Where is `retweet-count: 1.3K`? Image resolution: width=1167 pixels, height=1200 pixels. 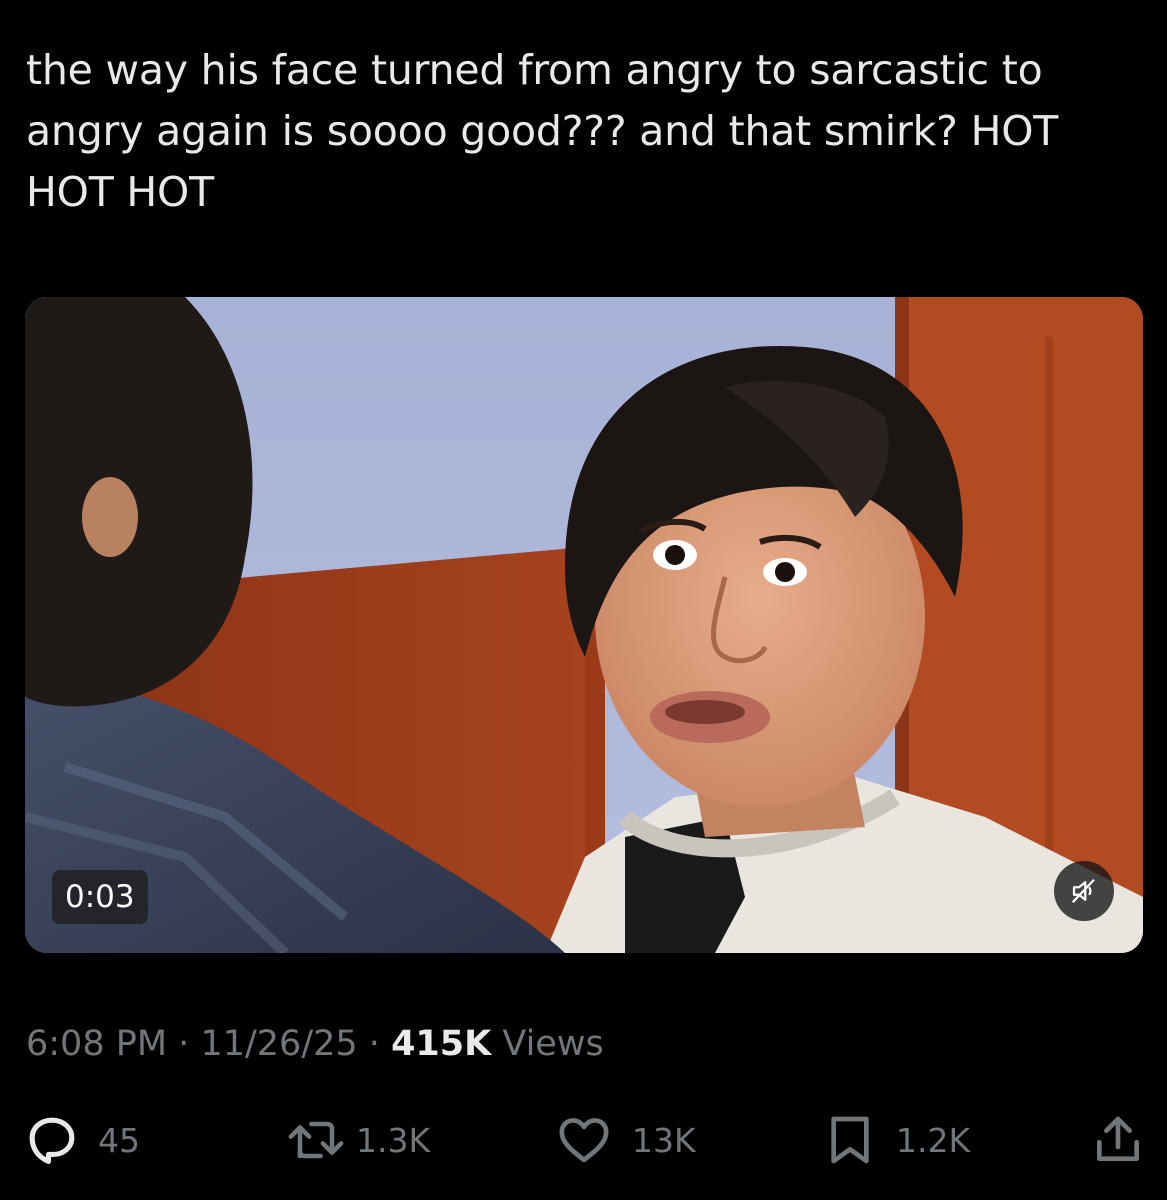
retweet-count: 1.3K is located at coordinates (393, 1140).